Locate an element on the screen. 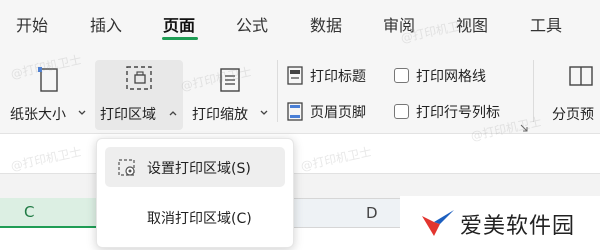  print-gridlines-checkbox: 打印网格线 is located at coordinates (454, 76).